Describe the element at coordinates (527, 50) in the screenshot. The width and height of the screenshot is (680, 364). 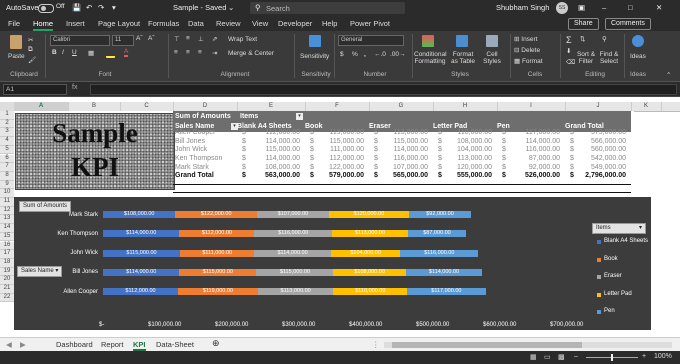
I see `delete-cells-button: ⊟ Delete` at that location.